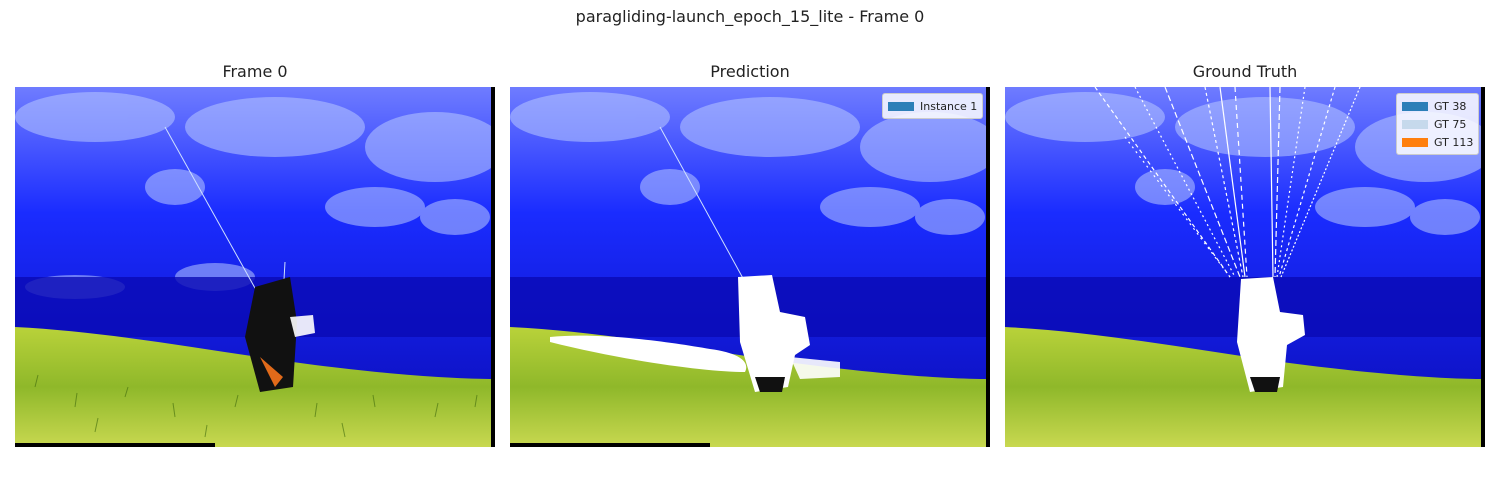 The image size is (1500, 500). Describe the element at coordinates (1450, 106) in the screenshot. I see `legend-label: GT 38` at that location.